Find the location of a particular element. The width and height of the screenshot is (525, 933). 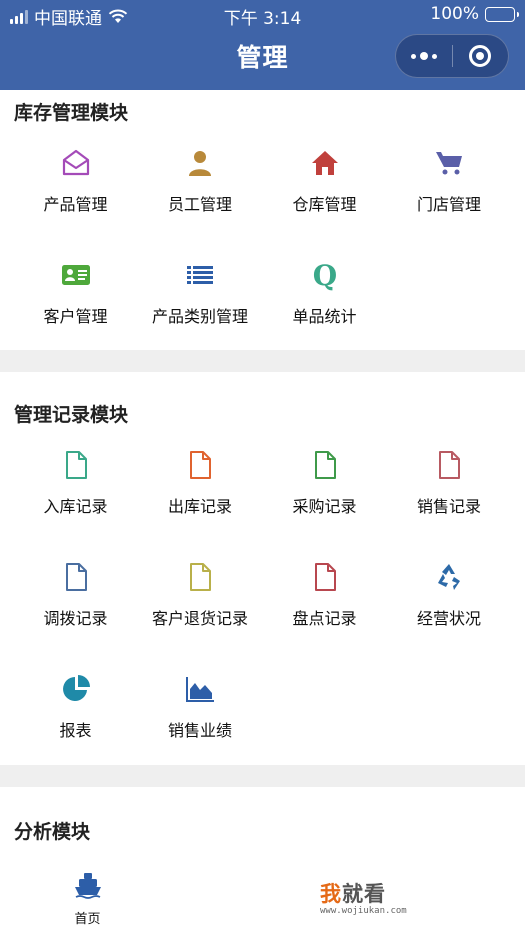

close-miniprogram-button is located at coordinates (481, 56).